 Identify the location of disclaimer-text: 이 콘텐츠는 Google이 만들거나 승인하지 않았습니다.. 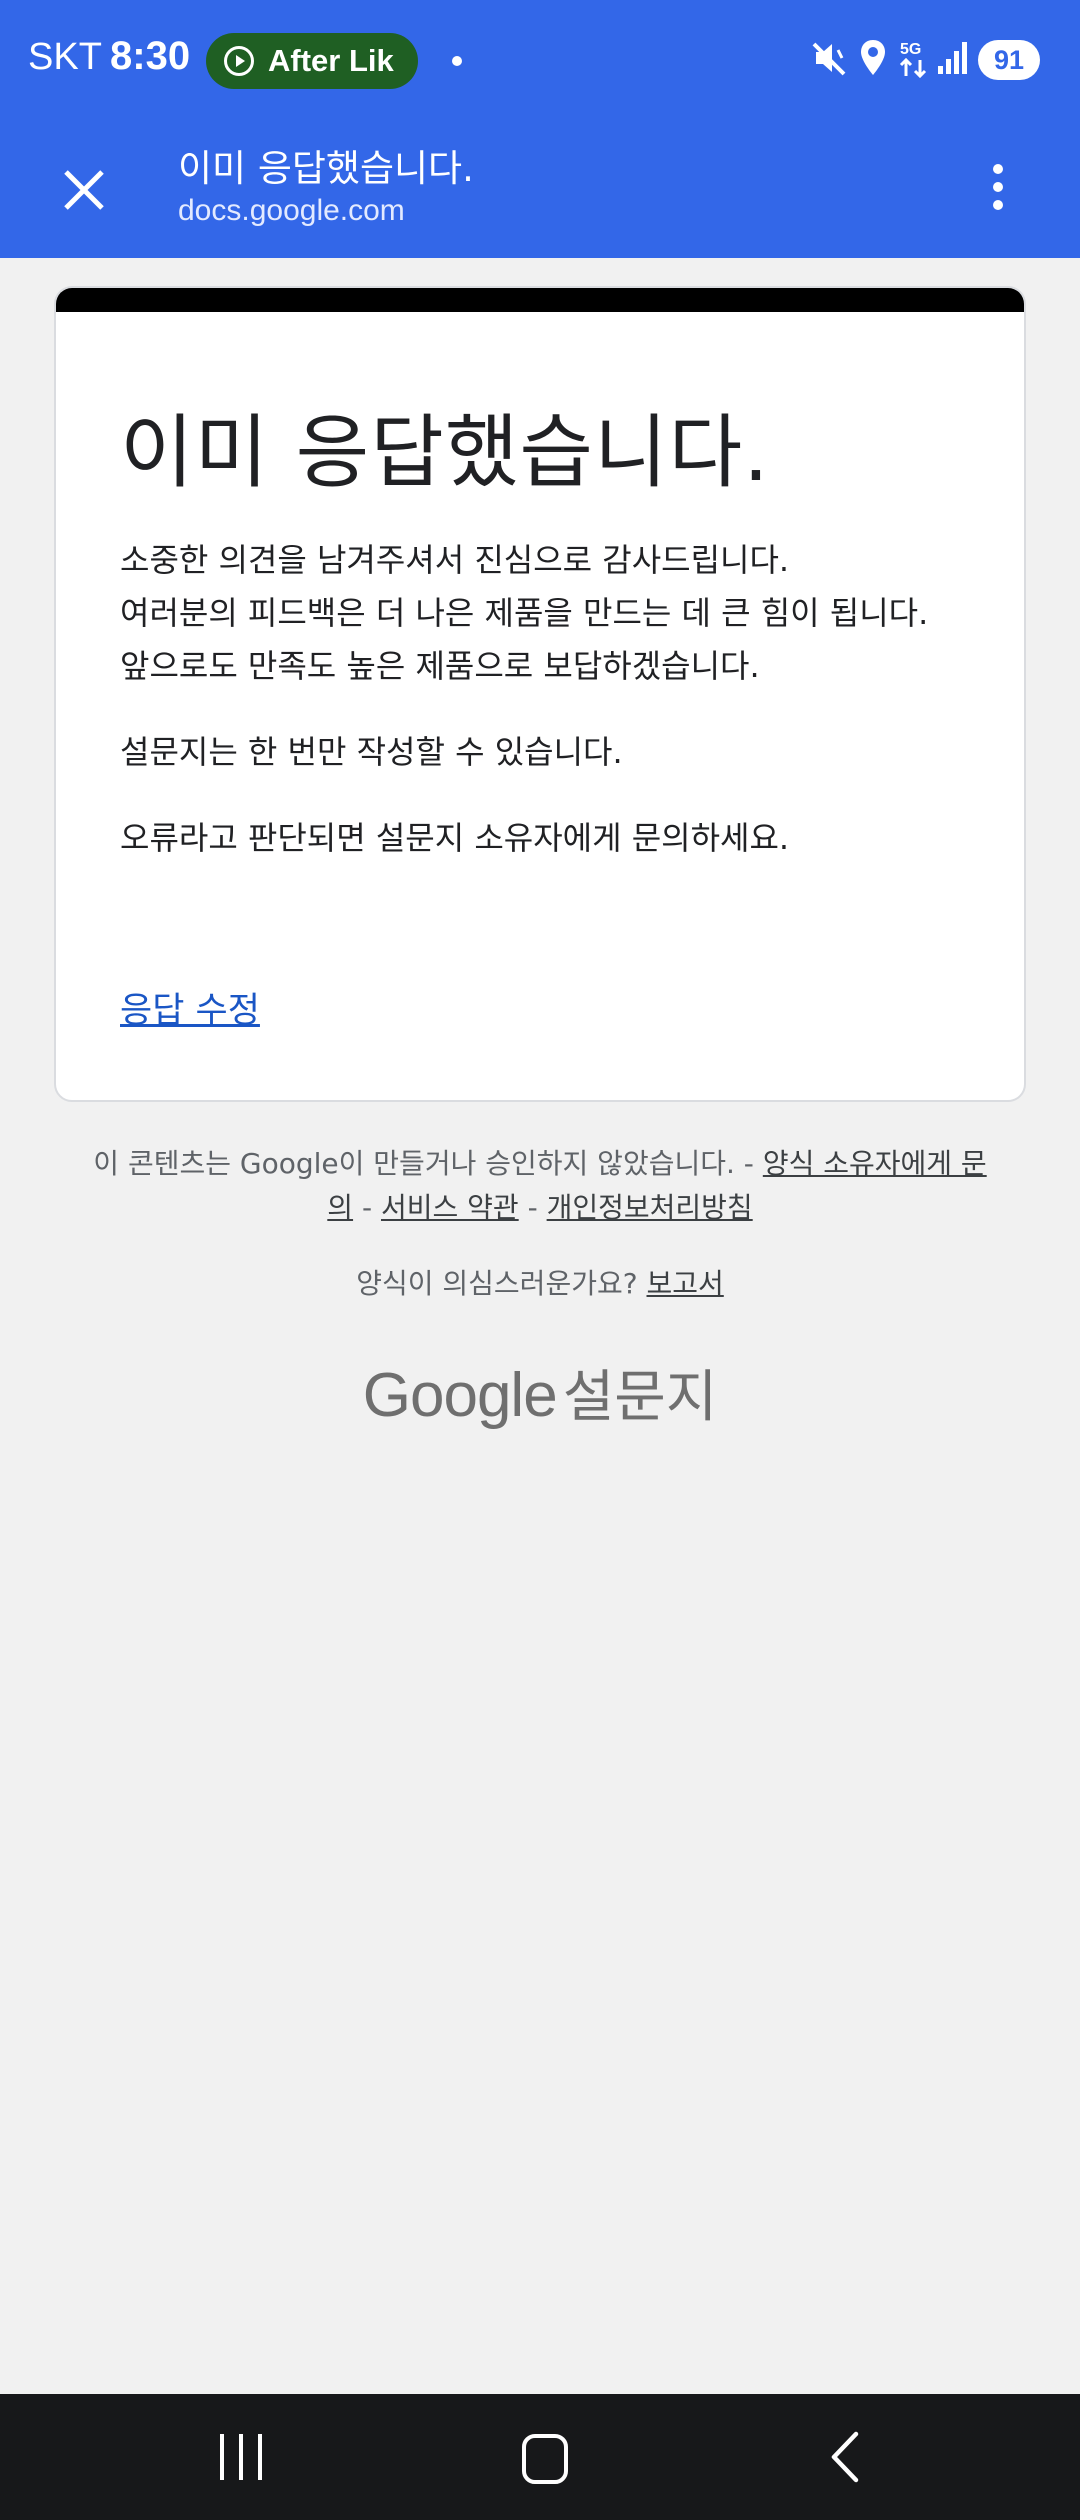
(414, 1163).